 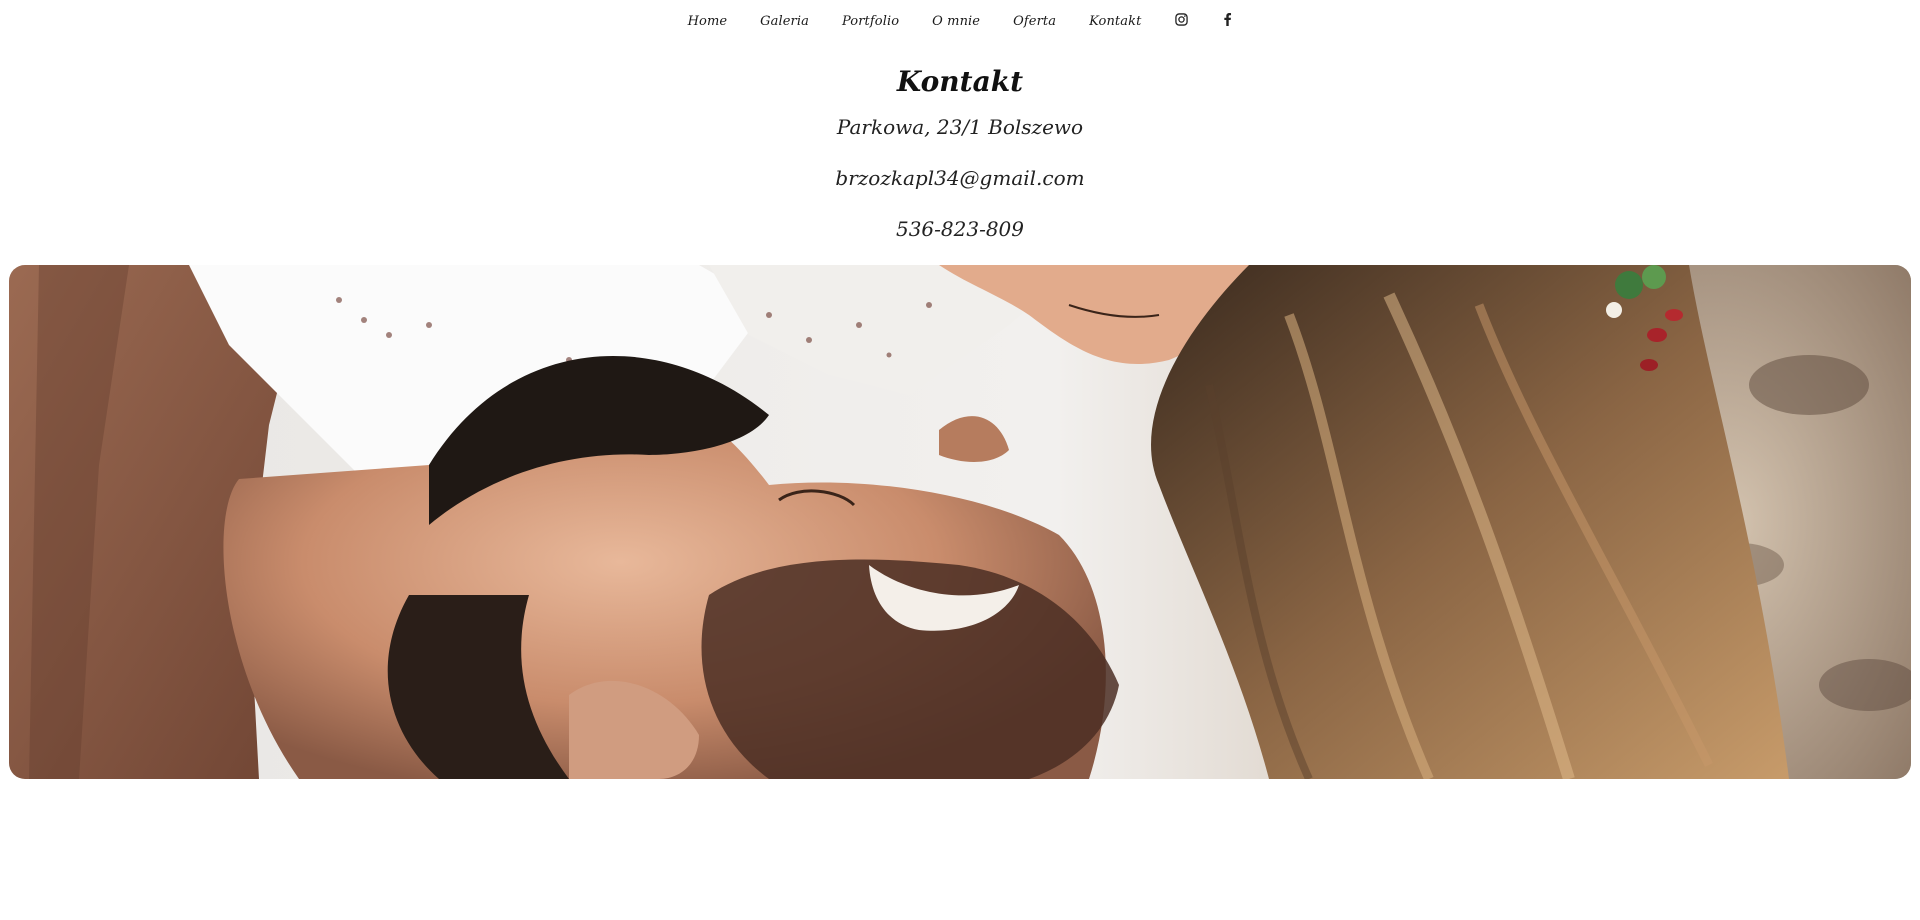 What do you see at coordinates (1181, 19) in the screenshot?
I see `instagram-icon` at bounding box center [1181, 19].